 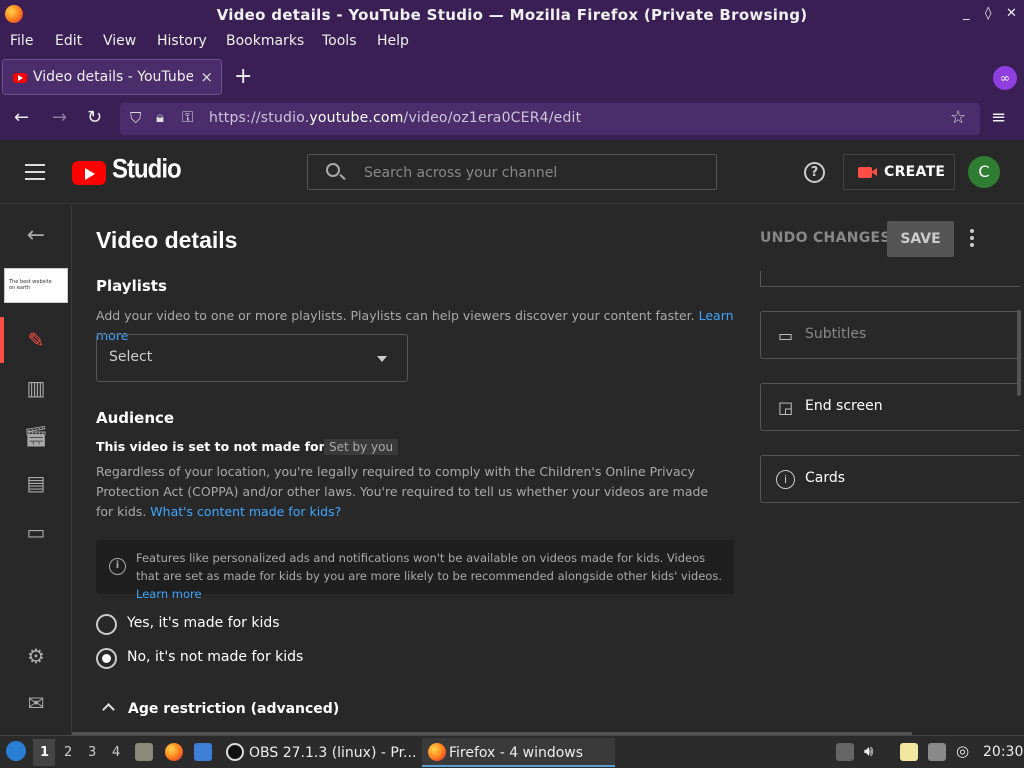 What do you see at coordinates (30, 285) in the screenshot?
I see `thumbnail-text: The best website on earth` at bounding box center [30, 285].